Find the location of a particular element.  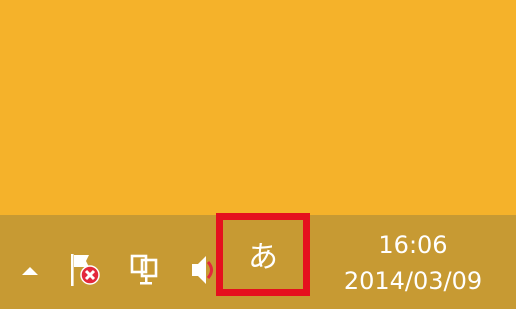

clock-time: 16:06 is located at coordinates (413, 245).